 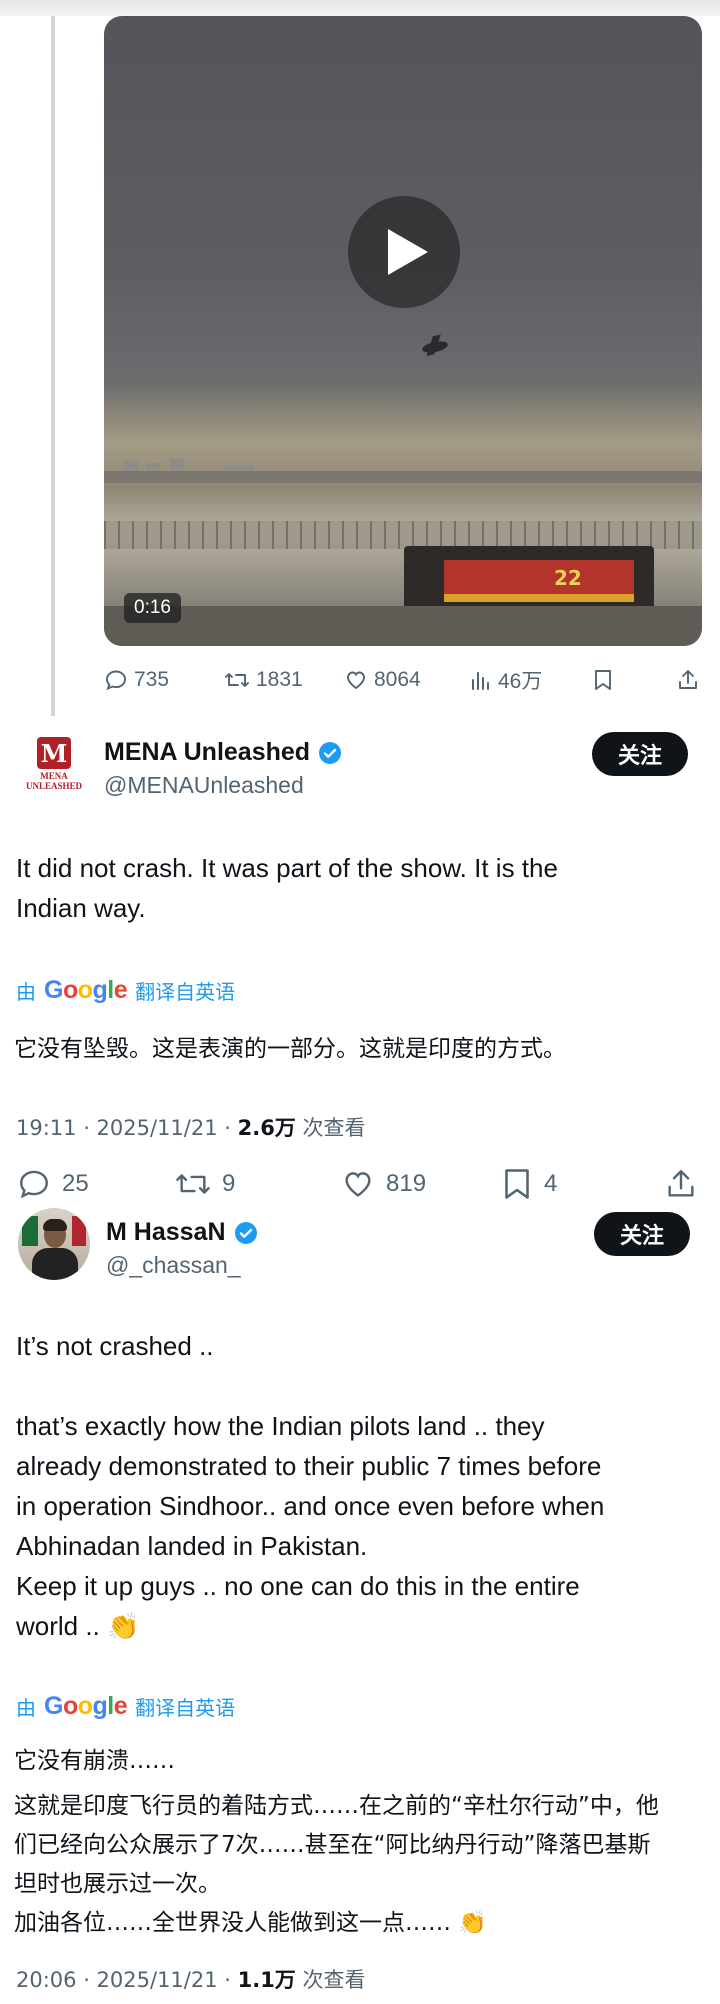 I want to click on retweet-button: 9, so click(x=204, y=1184).